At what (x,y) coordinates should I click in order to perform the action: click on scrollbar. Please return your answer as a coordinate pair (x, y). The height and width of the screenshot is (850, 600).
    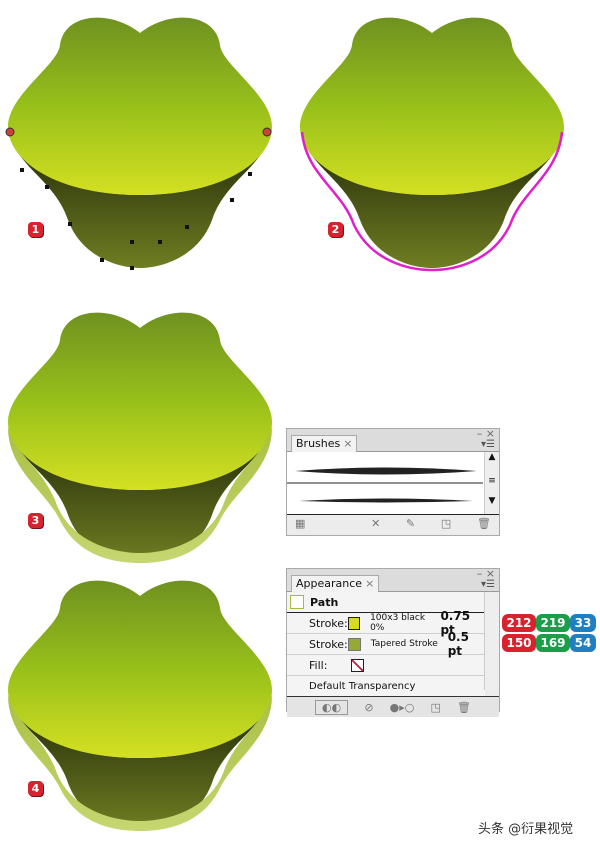
    Looking at the image, I should click on (491, 641).